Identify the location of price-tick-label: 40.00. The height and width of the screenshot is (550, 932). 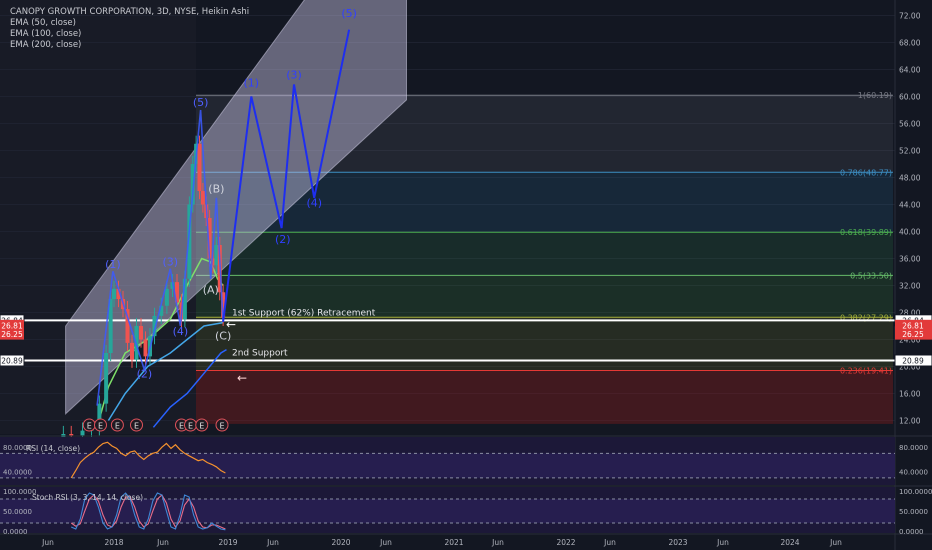
(910, 232).